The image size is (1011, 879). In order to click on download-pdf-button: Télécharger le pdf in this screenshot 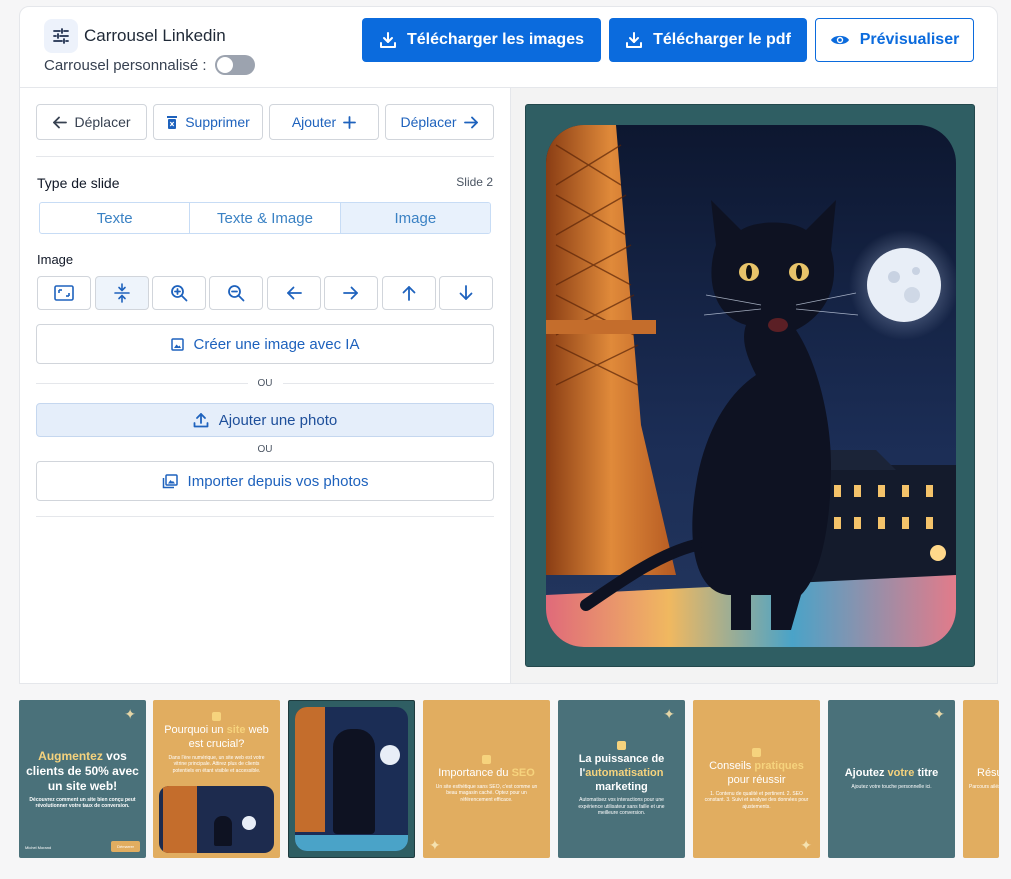, I will do `click(708, 40)`.